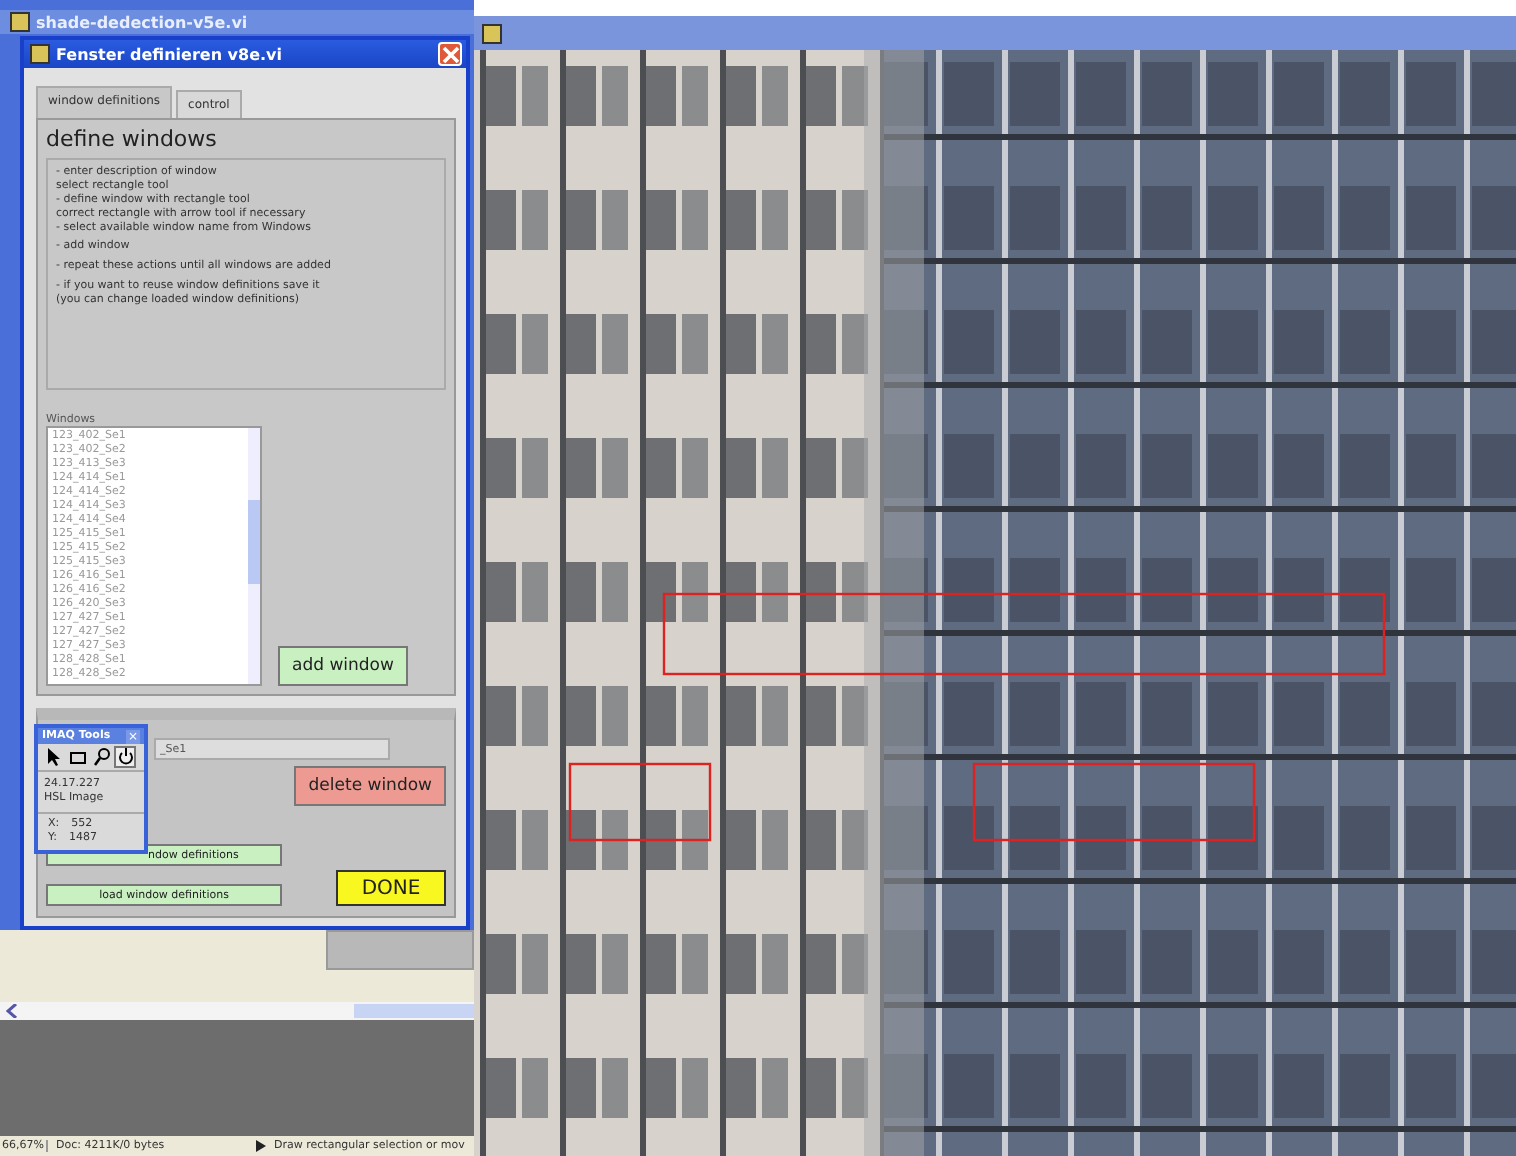 The width and height of the screenshot is (1516, 1156). Describe the element at coordinates (77, 757) in the screenshot. I see `rectangle-tool` at that location.